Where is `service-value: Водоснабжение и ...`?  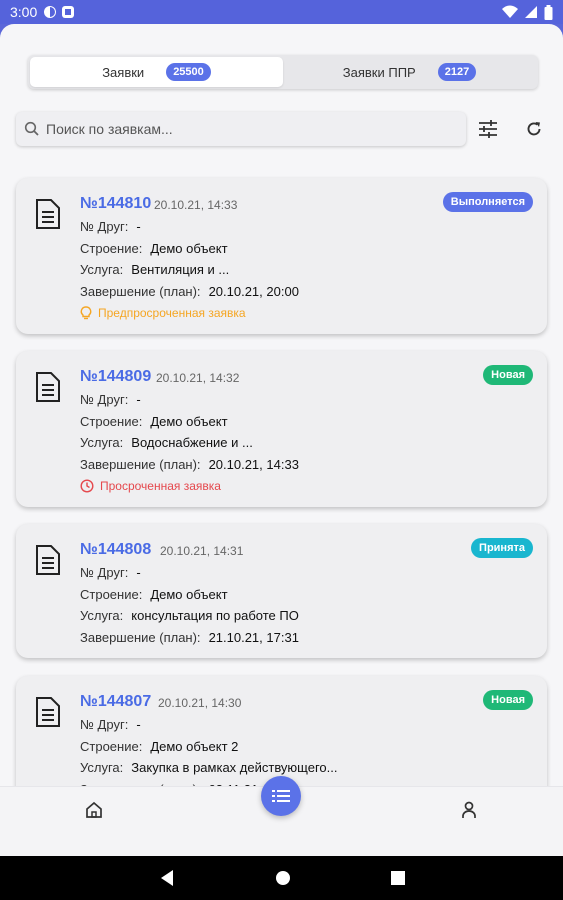 service-value: Водоснабжение и ... is located at coordinates (192, 442).